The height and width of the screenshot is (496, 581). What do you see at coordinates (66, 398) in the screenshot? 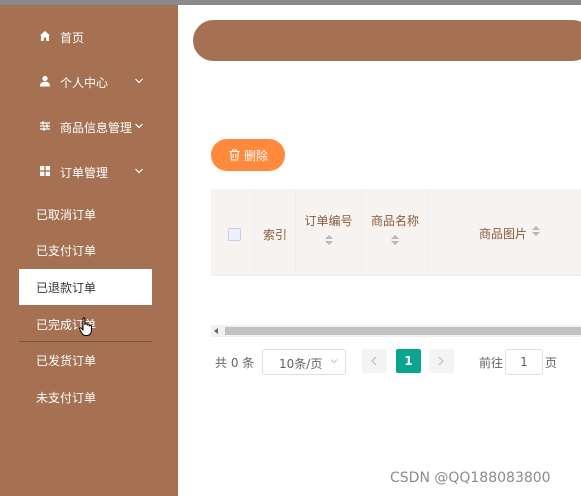
I see `sidebar-subitem-label: 未支付订单` at bounding box center [66, 398].